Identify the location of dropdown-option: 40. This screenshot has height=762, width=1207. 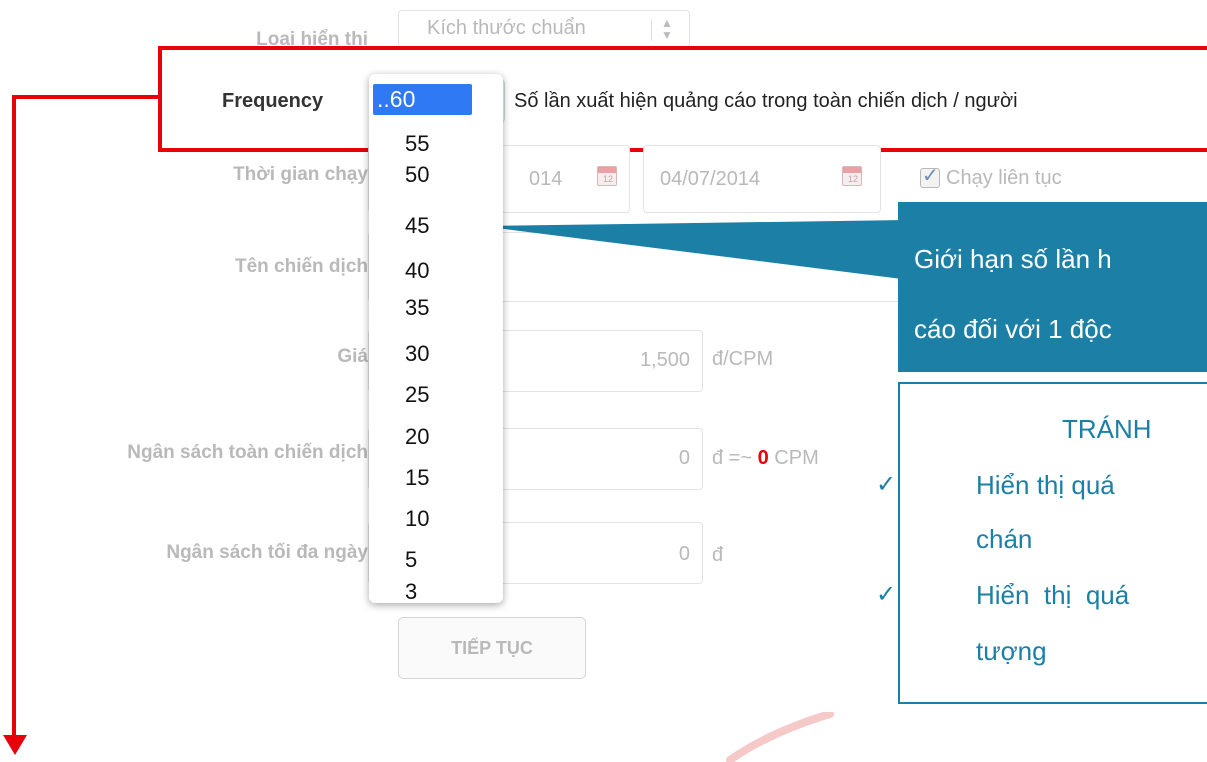
(436, 270).